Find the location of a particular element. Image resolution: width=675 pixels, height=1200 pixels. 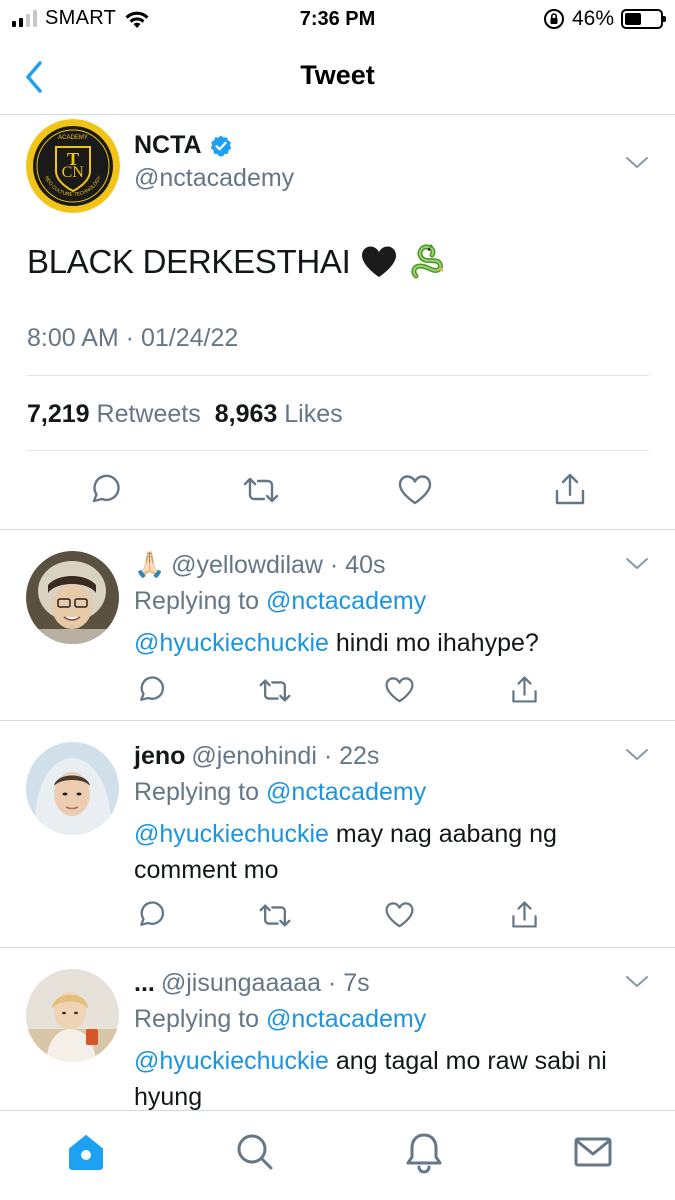

reply-body: hindi mo ihahype? is located at coordinates (433, 643).